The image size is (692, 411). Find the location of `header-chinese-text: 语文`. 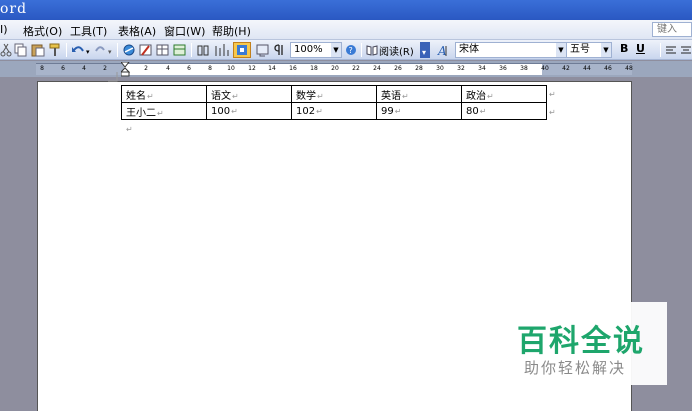

header-chinese-text: 语文 is located at coordinates (221, 96).